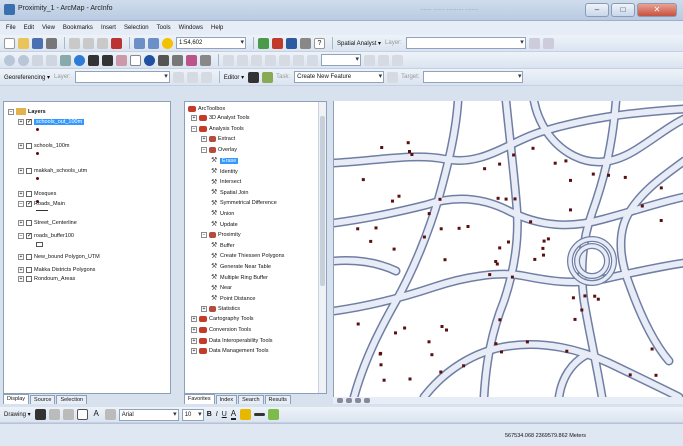 Image resolution: width=683 pixels, height=446 pixels. Describe the element at coordinates (319, 43) in the screenshot. I see `whats-this-icon: ?` at that location.